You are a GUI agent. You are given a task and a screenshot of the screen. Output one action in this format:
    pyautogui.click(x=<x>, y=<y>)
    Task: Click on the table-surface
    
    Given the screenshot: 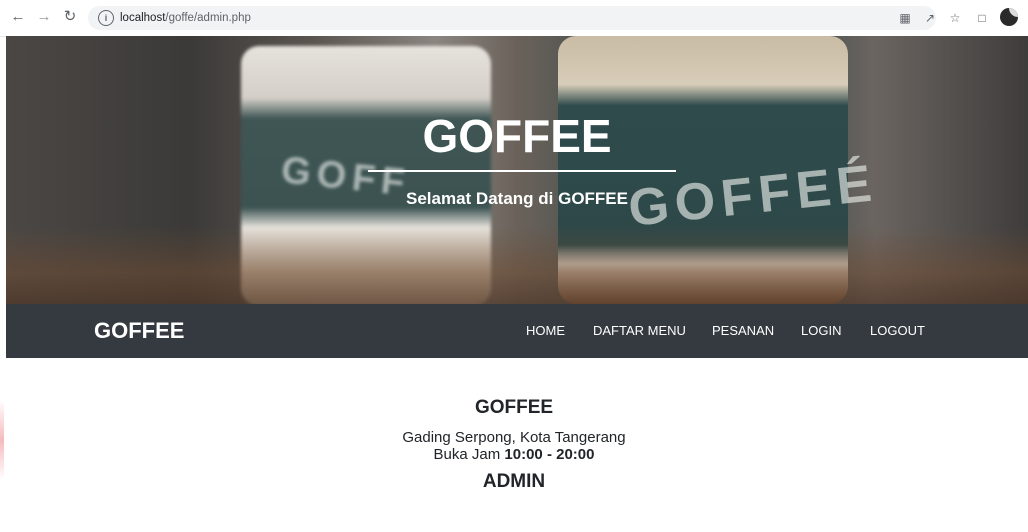 What is the action you would take?
    pyautogui.click(x=517, y=265)
    